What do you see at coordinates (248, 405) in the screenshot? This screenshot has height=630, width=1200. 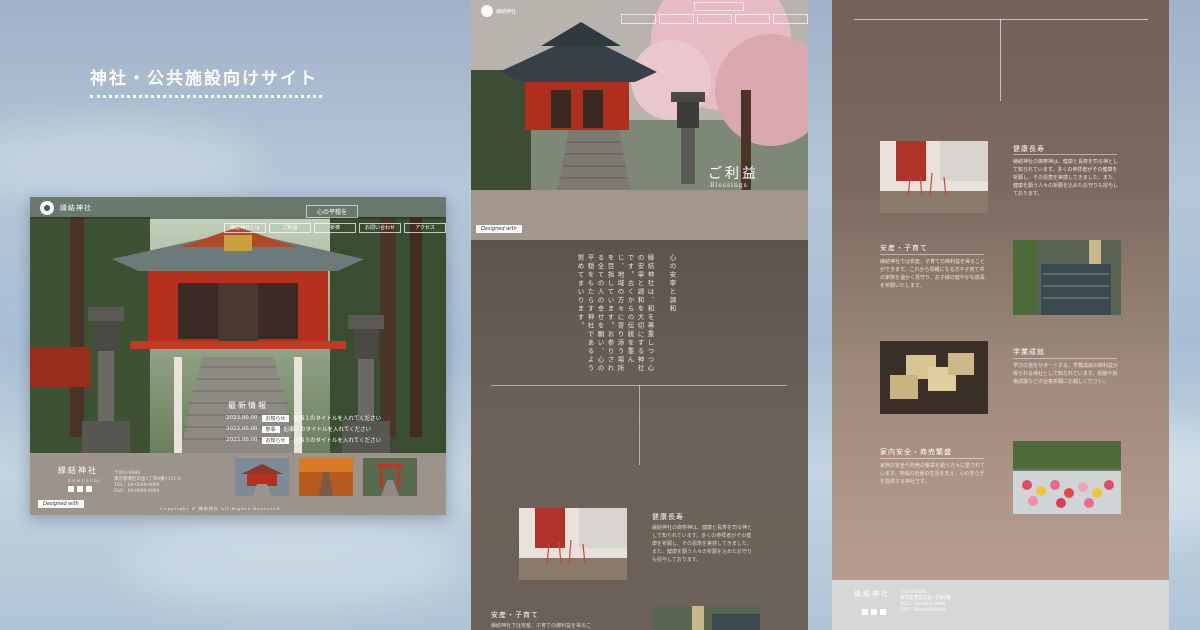 I see `news-title: 最新情報` at bounding box center [248, 405].